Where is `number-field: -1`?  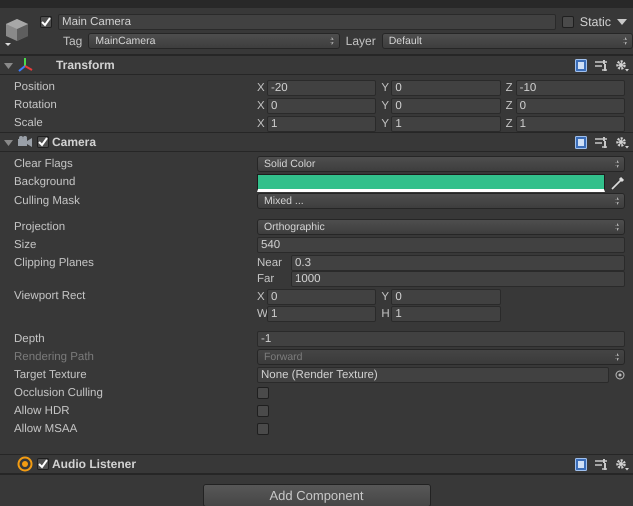
number-field: -1 is located at coordinates (441, 339).